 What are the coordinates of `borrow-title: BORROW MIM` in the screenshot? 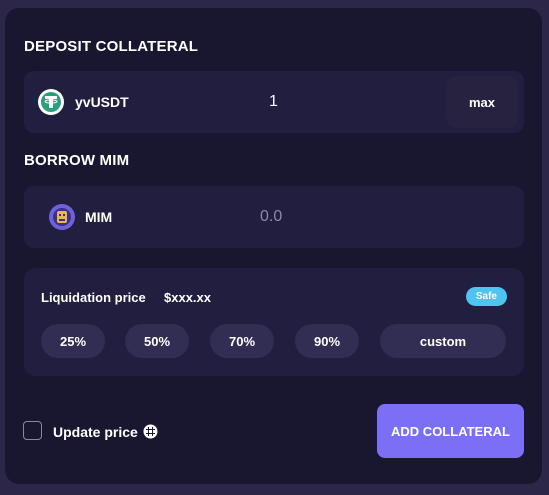 It's located at (77, 160).